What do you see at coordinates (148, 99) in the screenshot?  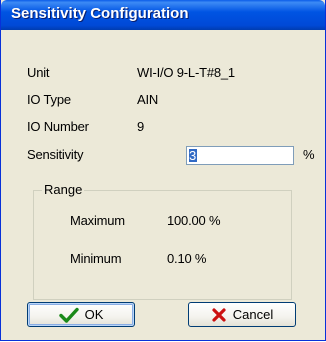 I see `io-type-value: AIN` at bounding box center [148, 99].